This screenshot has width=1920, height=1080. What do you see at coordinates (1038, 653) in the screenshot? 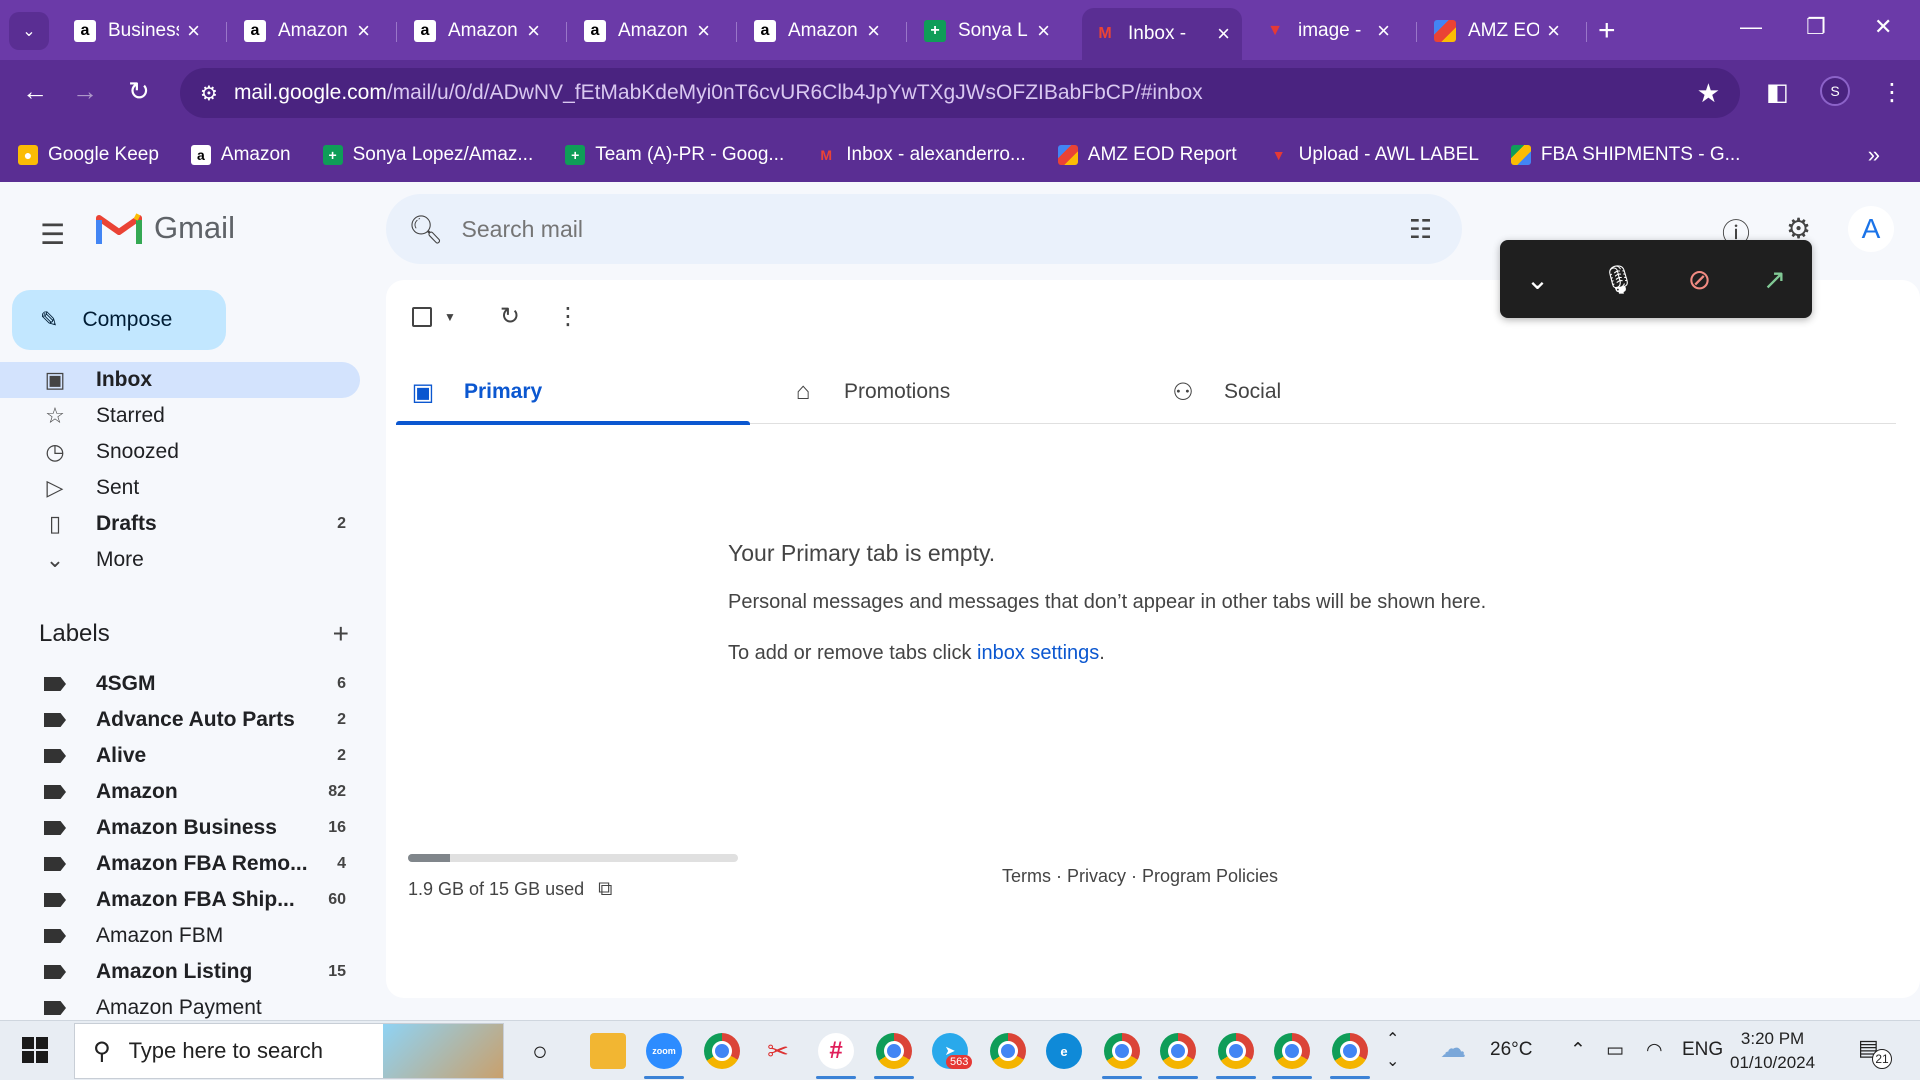
I see `inbox-settings-link: inbox settings` at bounding box center [1038, 653].